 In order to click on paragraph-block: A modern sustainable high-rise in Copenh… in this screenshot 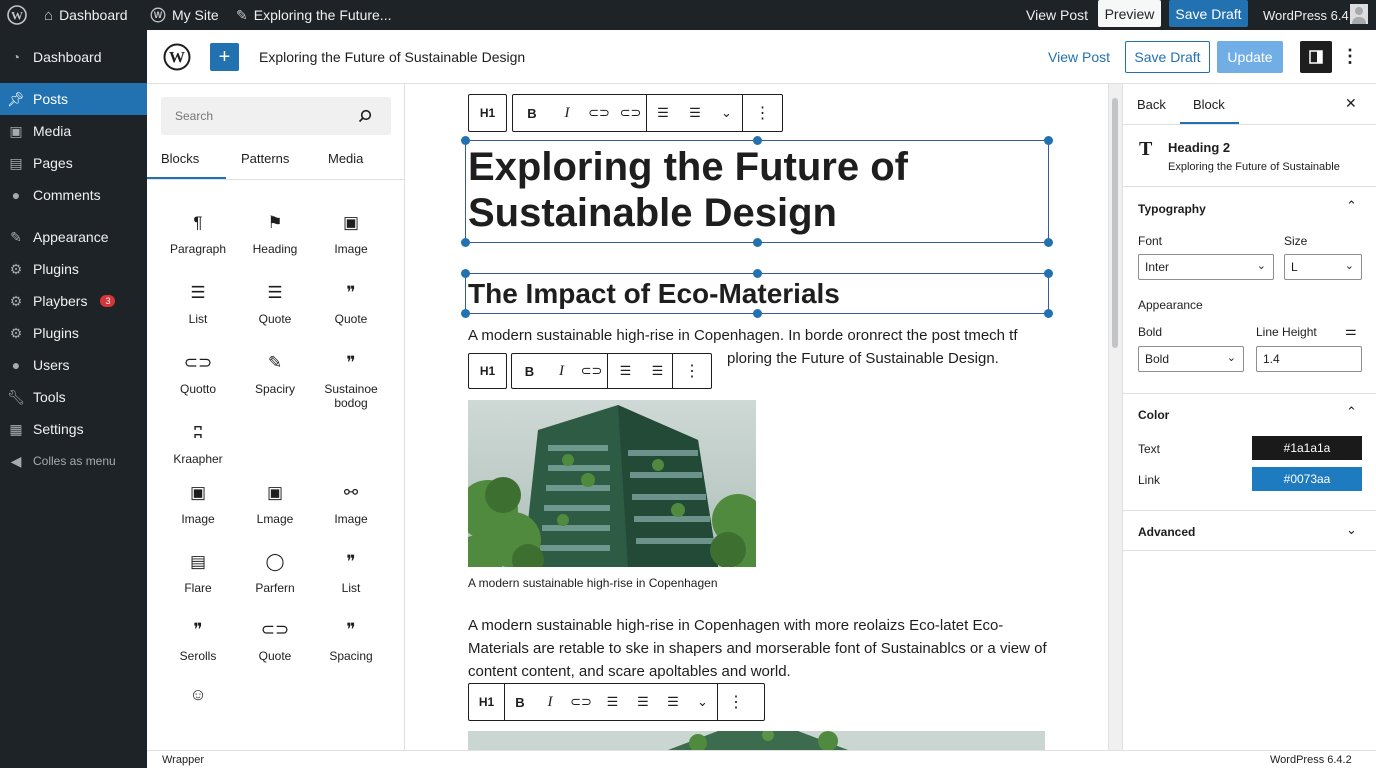, I will do `click(743, 335)`.